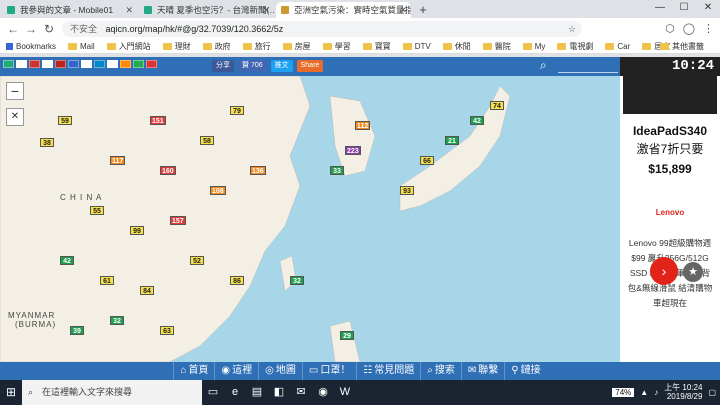 The width and height of the screenshot is (720, 405). What do you see at coordinates (118, 160) in the screenshot?
I see `aqi-station-marker: 117` at bounding box center [118, 160].